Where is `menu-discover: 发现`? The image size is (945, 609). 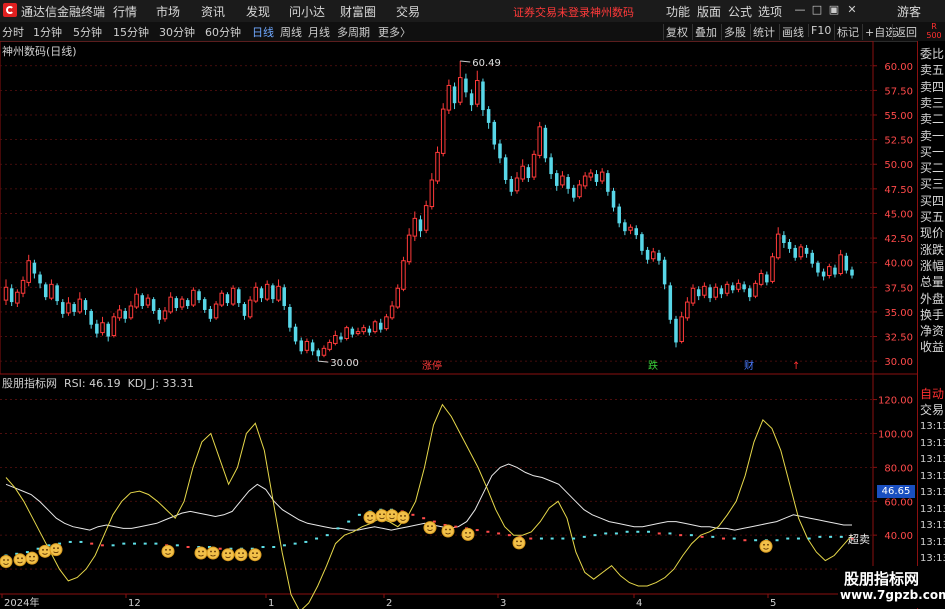 menu-discover: 发现 is located at coordinates (258, 11).